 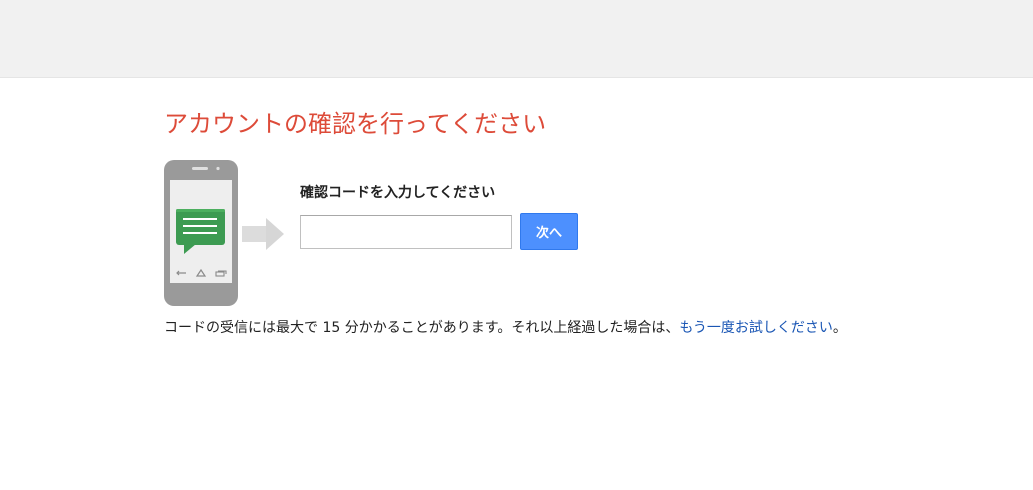 What do you see at coordinates (398, 193) in the screenshot?
I see `code-prompt-label: 確認コードを入力してください` at bounding box center [398, 193].